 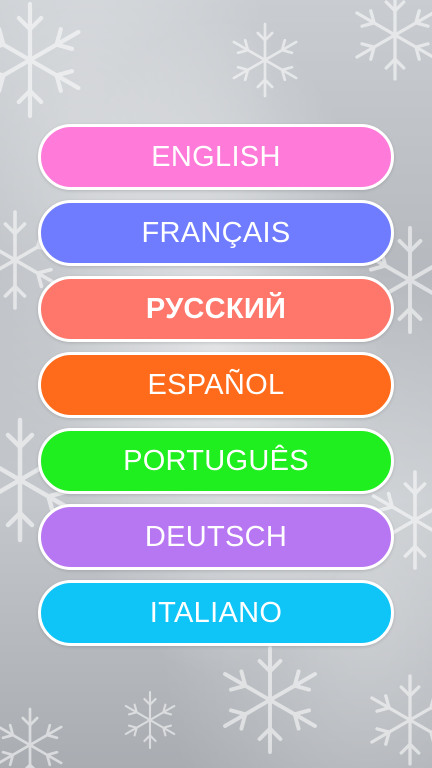 I want to click on language-button-spanish: ESPAÑOL, so click(x=216, y=385).